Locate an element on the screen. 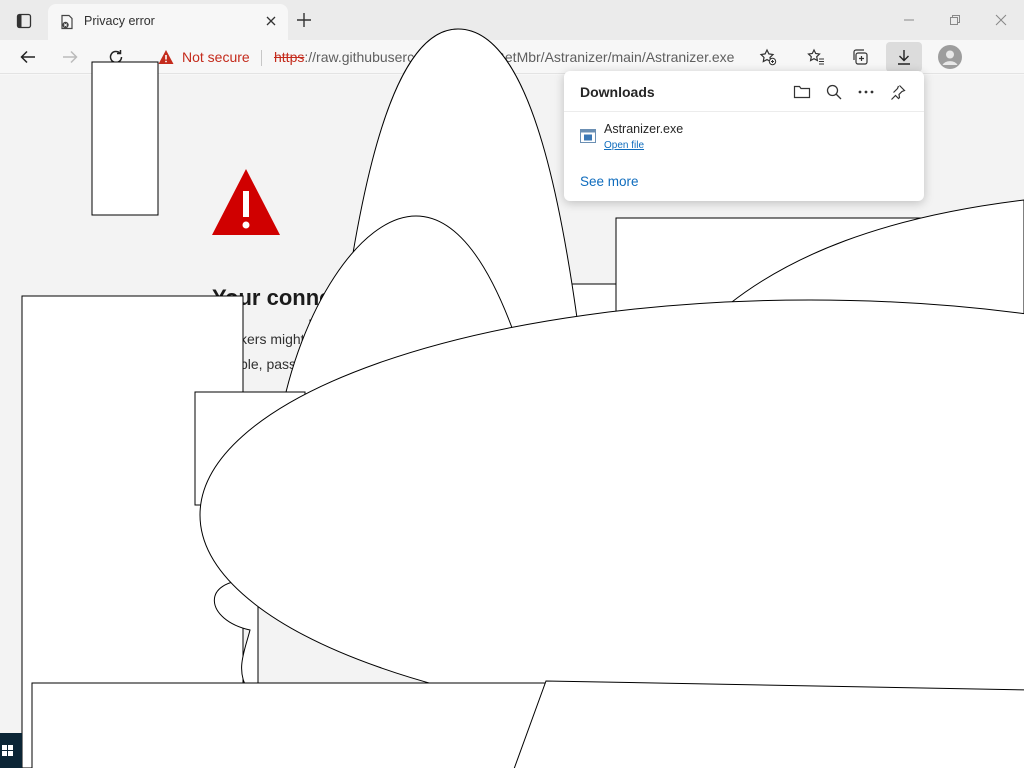  more-options-button is located at coordinates (866, 92).